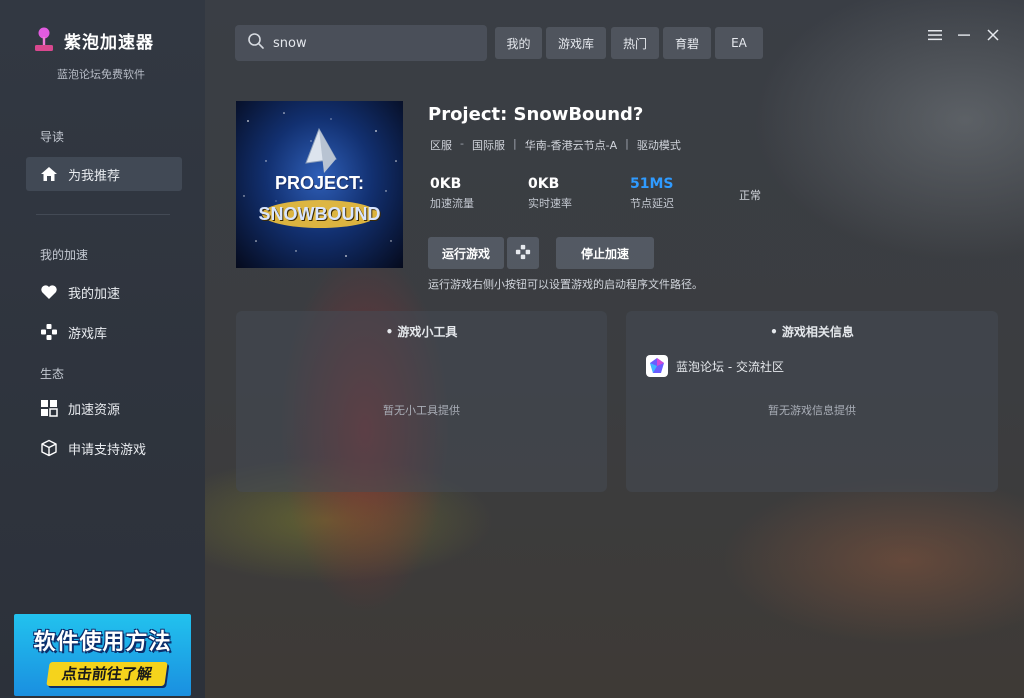  I want to click on node-value: 华南-香港云节点-A, so click(571, 145).